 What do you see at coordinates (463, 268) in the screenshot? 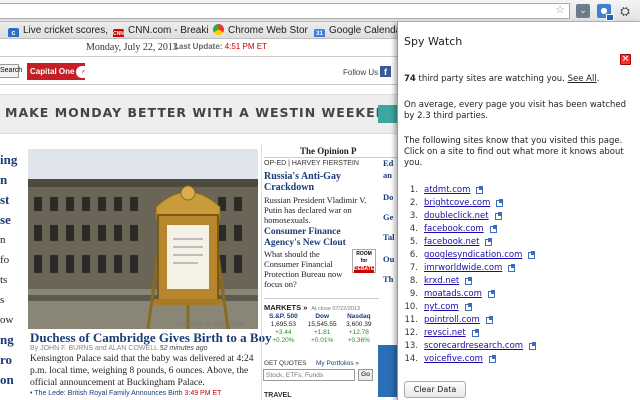
I see `site-link: imrworldwide.com` at bounding box center [463, 268].